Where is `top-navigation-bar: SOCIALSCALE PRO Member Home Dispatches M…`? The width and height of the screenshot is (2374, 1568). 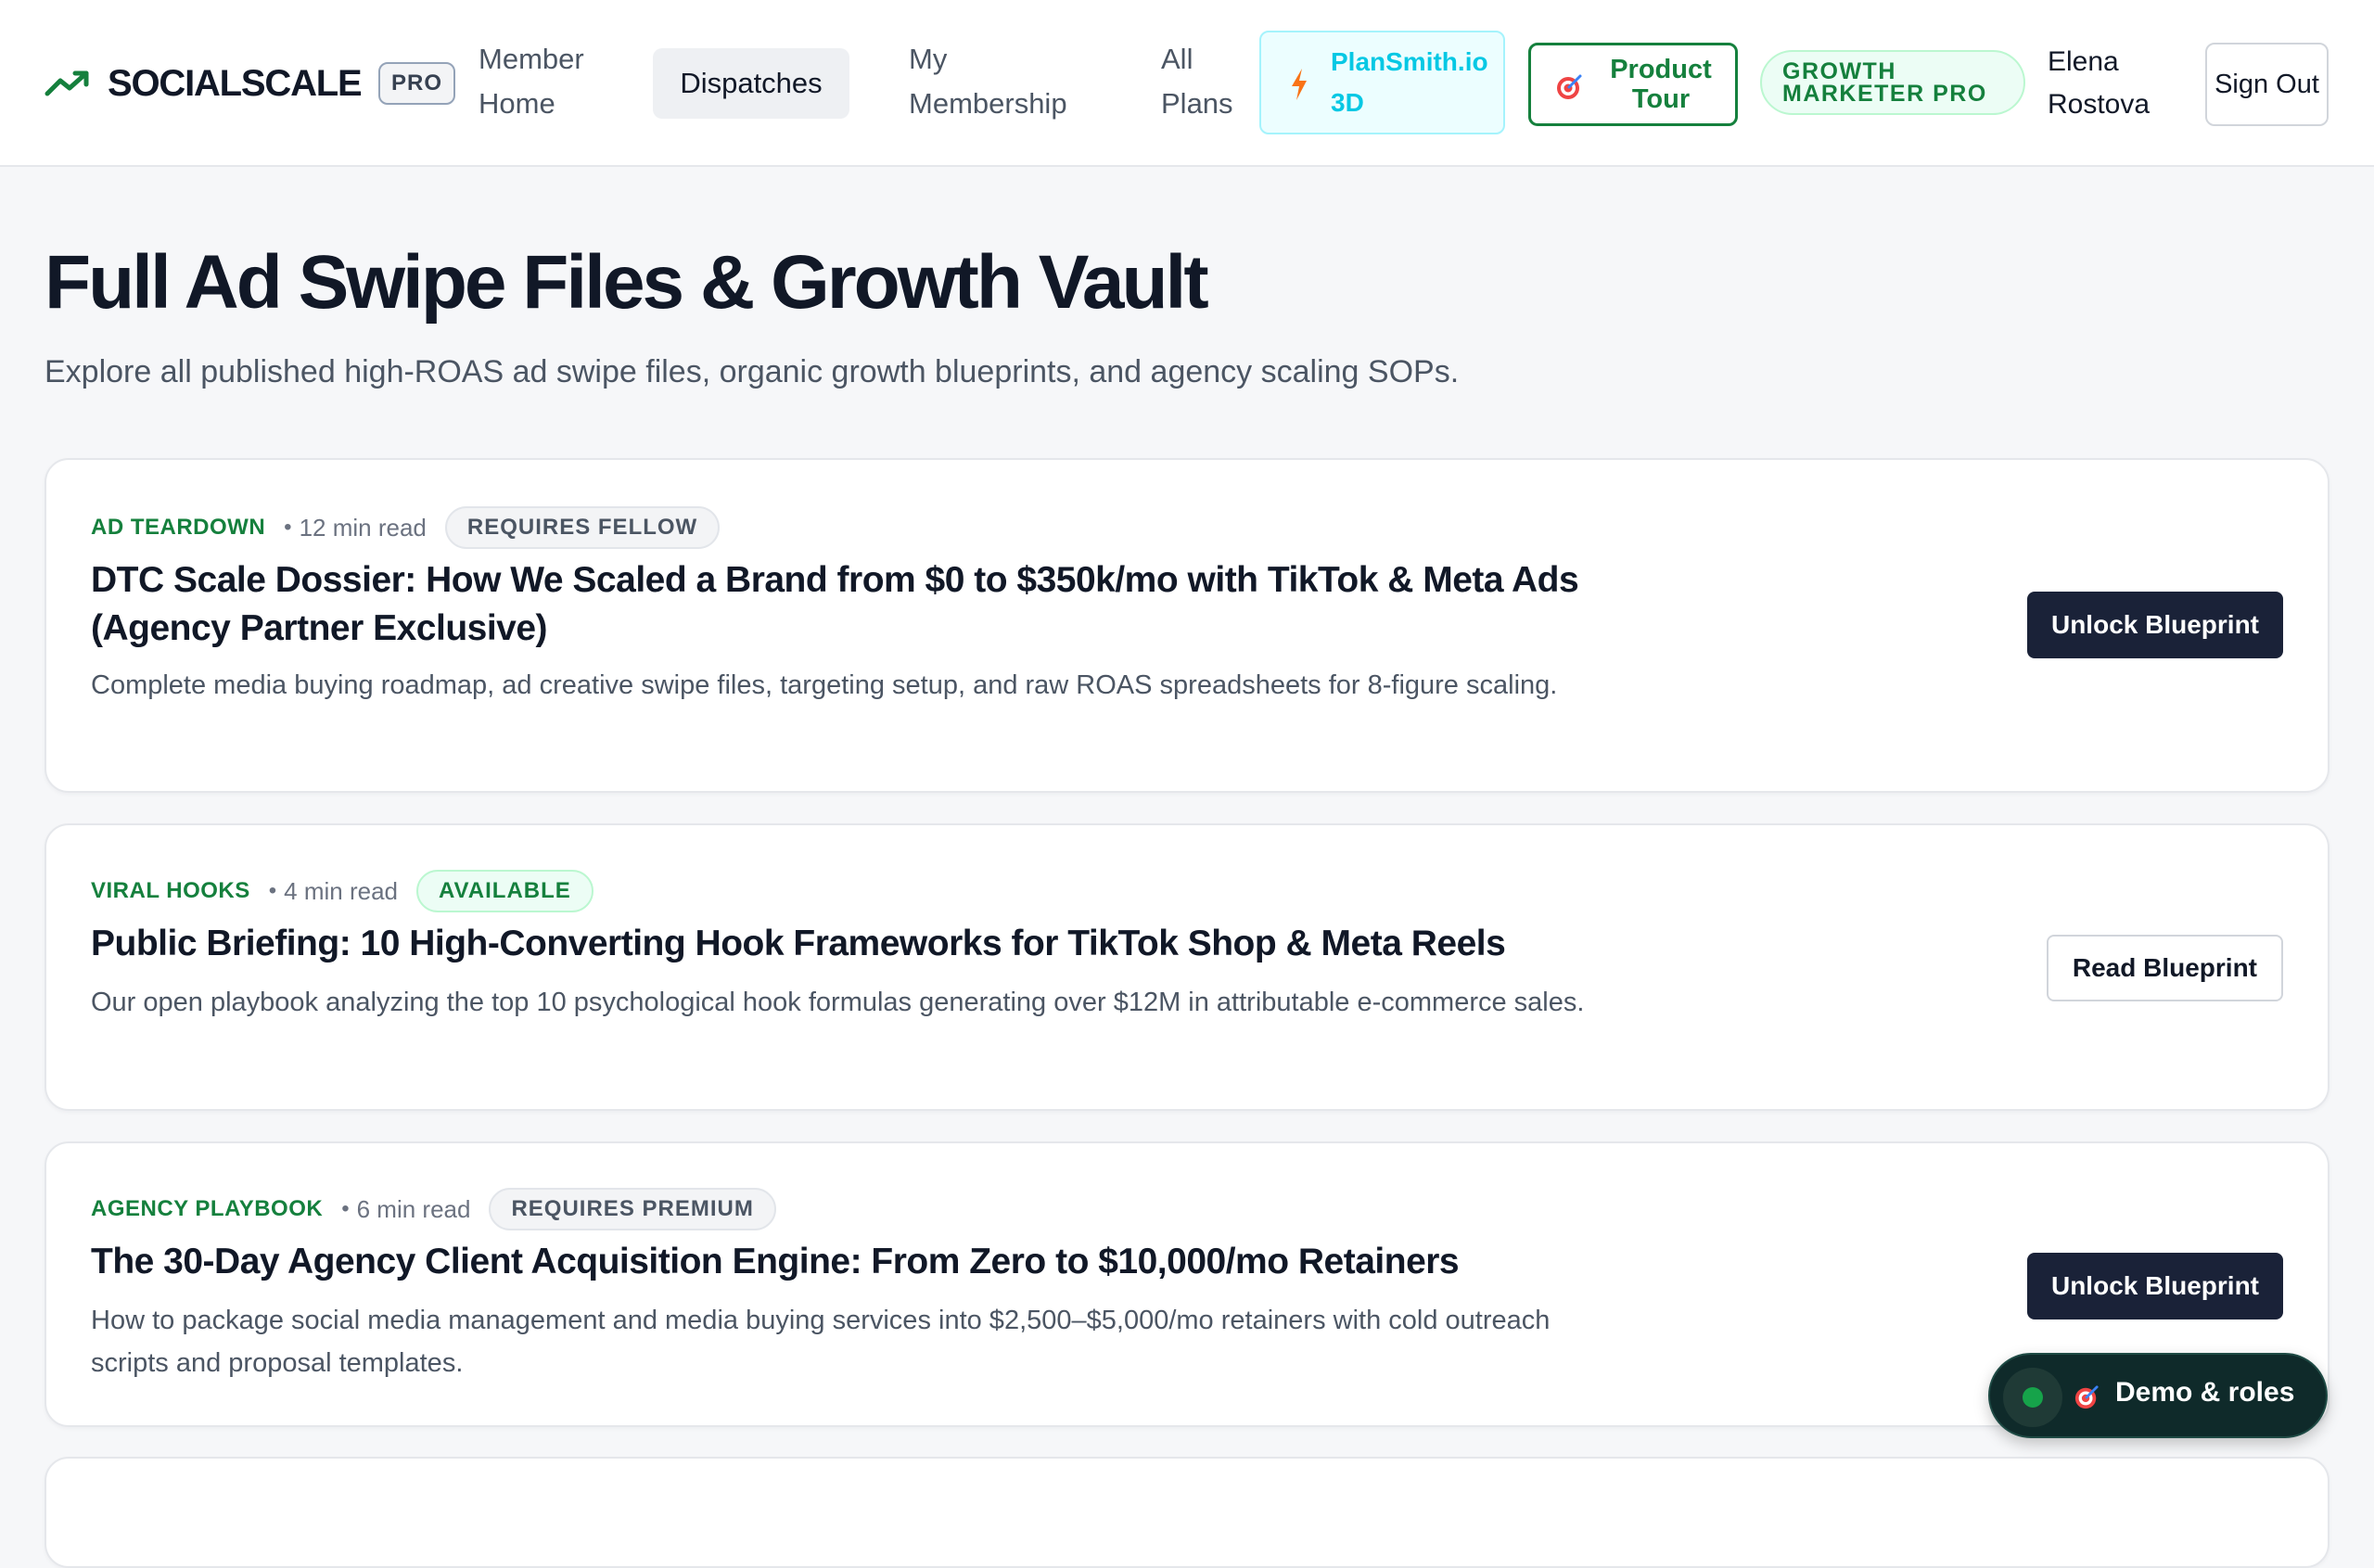 top-navigation-bar: SOCIALSCALE PRO Member Home Dispatches M… is located at coordinates (1187, 83).